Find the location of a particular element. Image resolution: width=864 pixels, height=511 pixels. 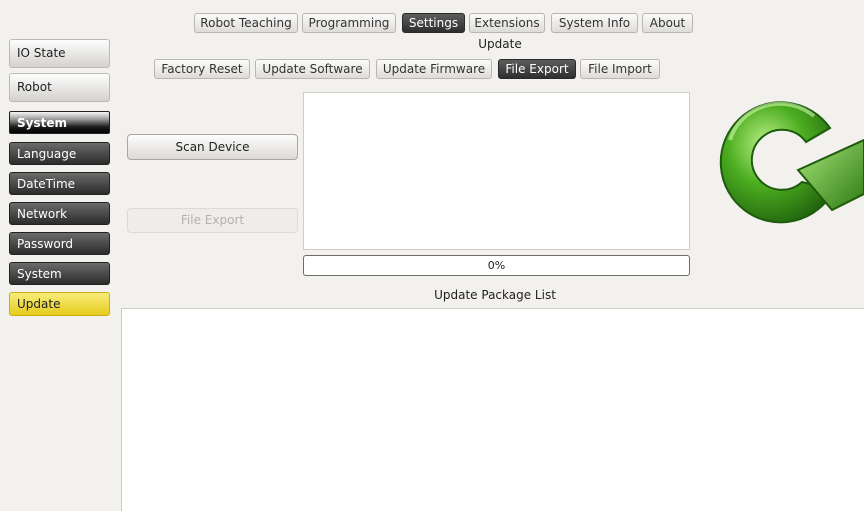

sidebar-io-state: IO State is located at coordinates (59, 53).